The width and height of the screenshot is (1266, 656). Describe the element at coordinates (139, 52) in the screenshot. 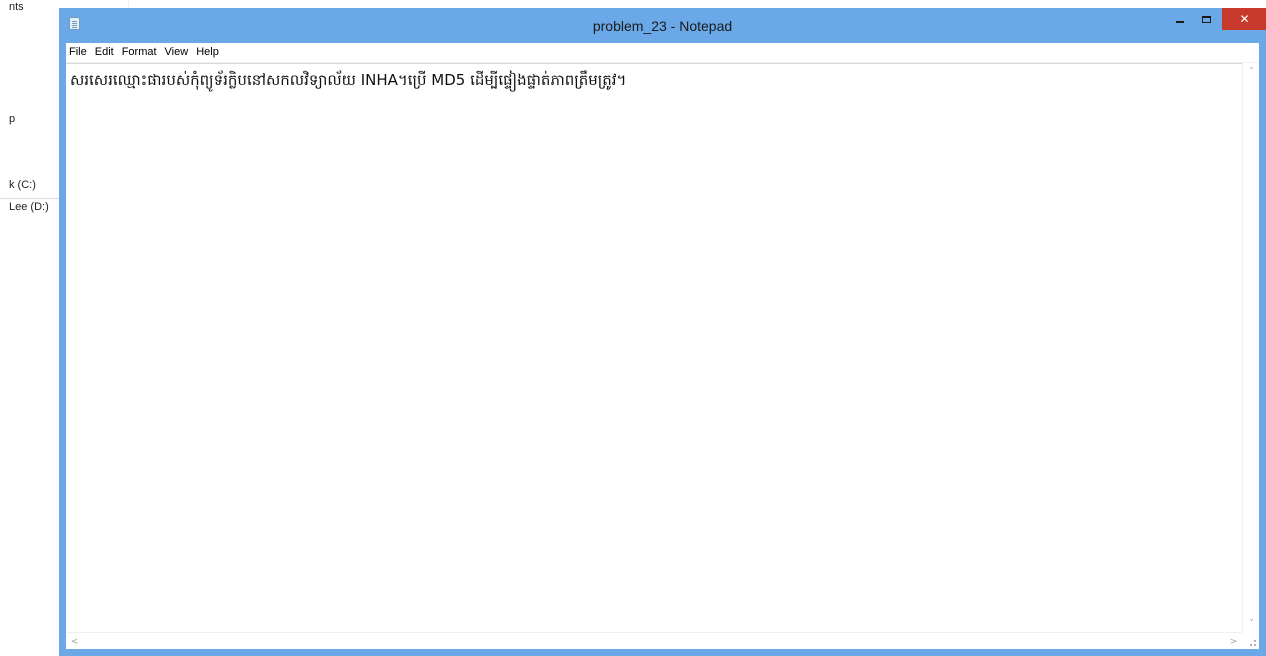

I see `menu-format: Format` at that location.